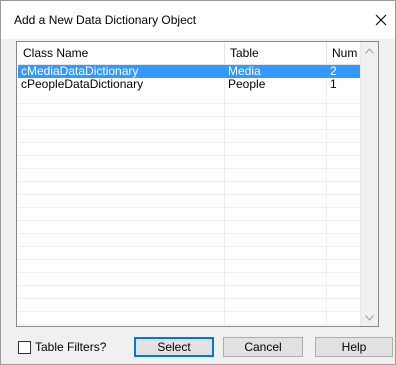 The image size is (396, 365). I want to click on checkbox-box, so click(24, 347).